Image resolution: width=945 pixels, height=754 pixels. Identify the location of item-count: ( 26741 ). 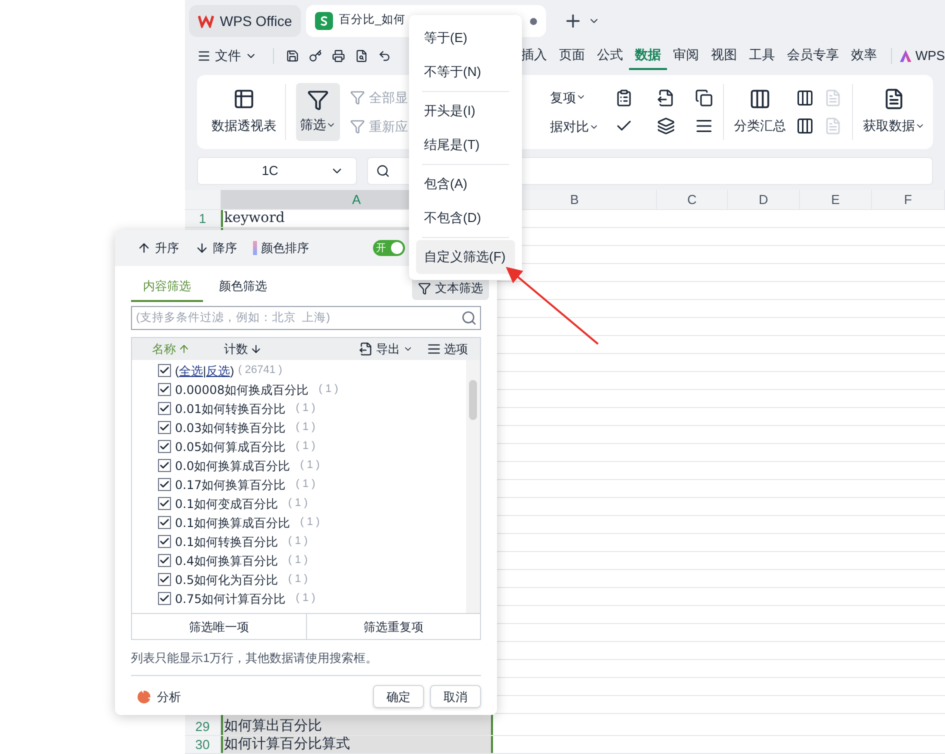
(260, 370).